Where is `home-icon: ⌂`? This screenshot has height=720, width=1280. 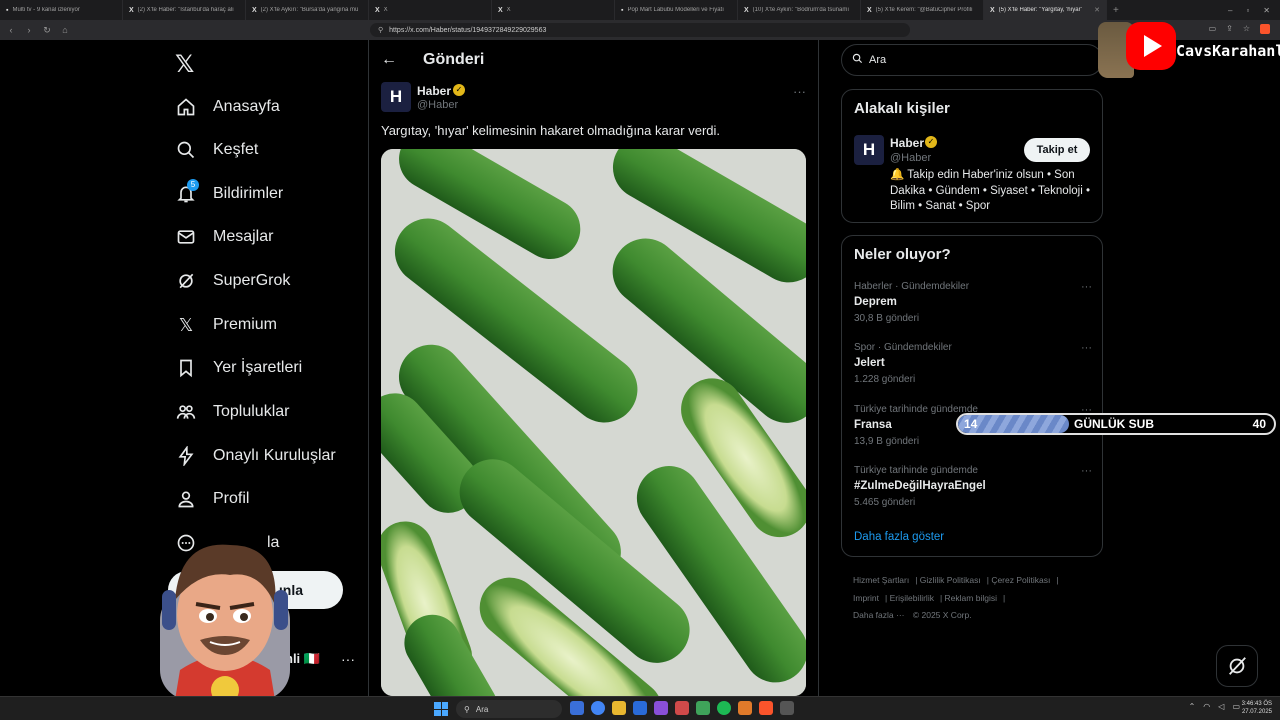
home-icon: ⌂ is located at coordinates (65, 30).